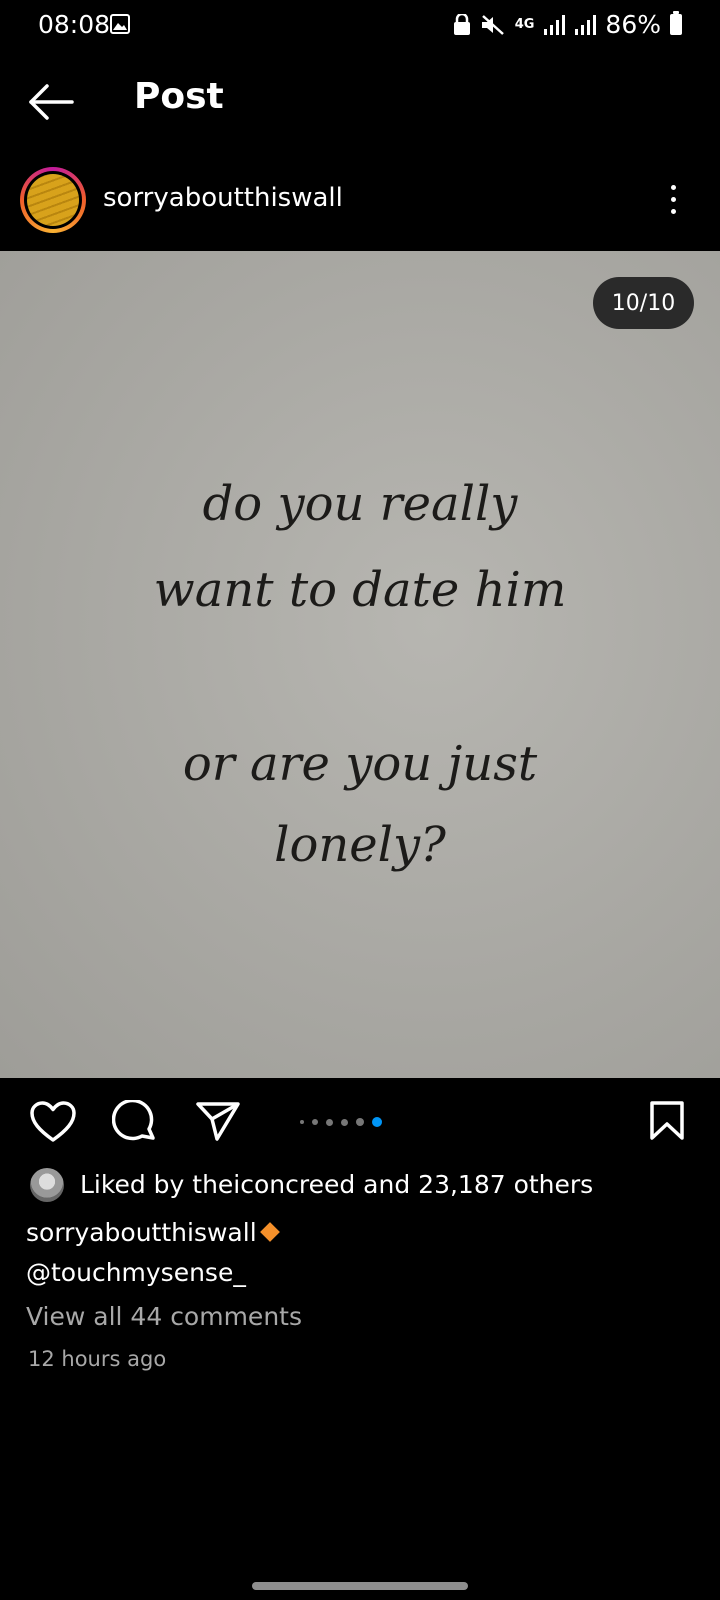  Describe the element at coordinates (135, 1122) in the screenshot. I see `comment-icon` at that location.